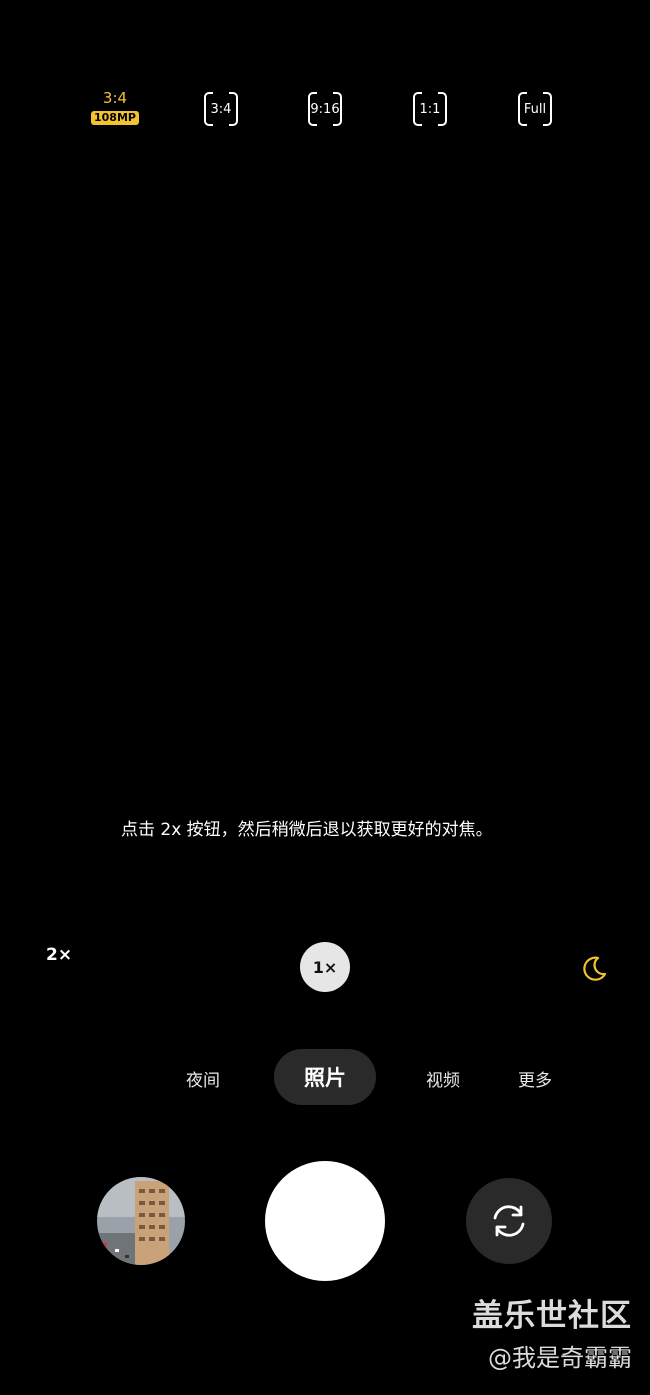 The width and height of the screenshot is (650, 1395). I want to click on shutter-button, so click(325, 1221).